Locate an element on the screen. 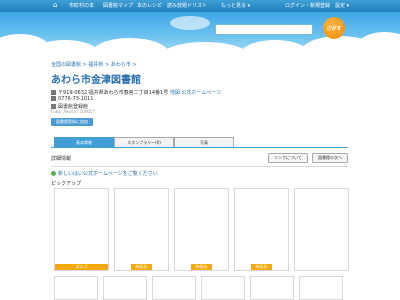  breadcrumb: 全国の図書館 > 福井県 > あわら市 > is located at coordinates (94, 64).